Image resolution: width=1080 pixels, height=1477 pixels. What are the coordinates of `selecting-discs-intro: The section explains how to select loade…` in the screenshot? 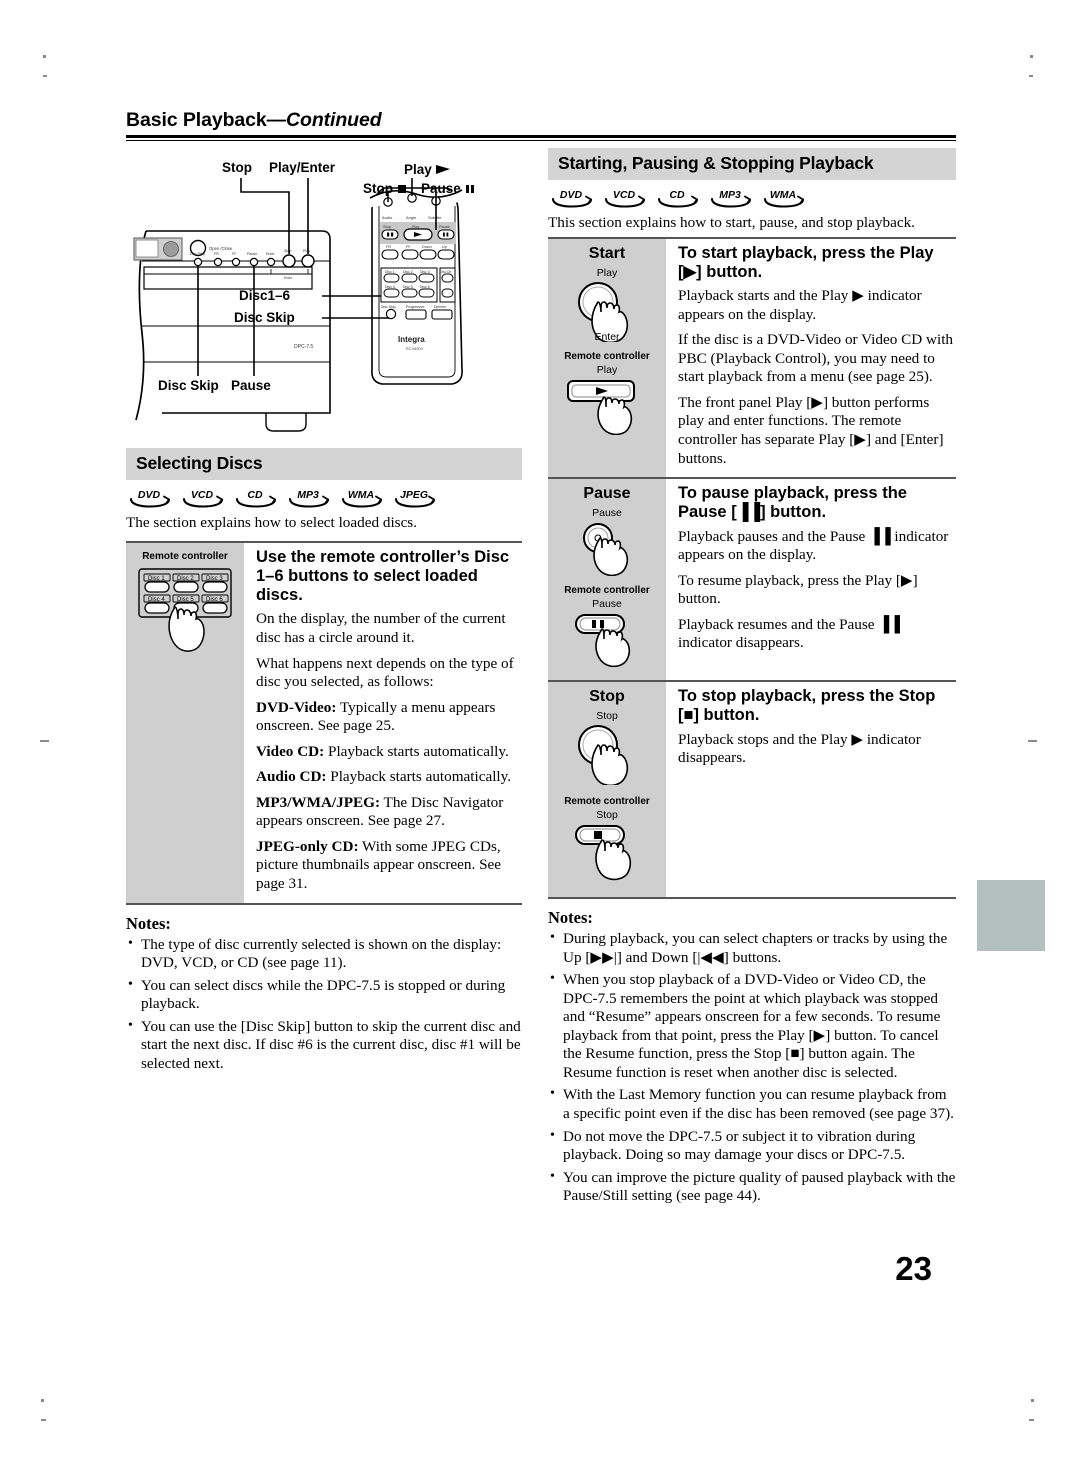 It's located at (272, 522).